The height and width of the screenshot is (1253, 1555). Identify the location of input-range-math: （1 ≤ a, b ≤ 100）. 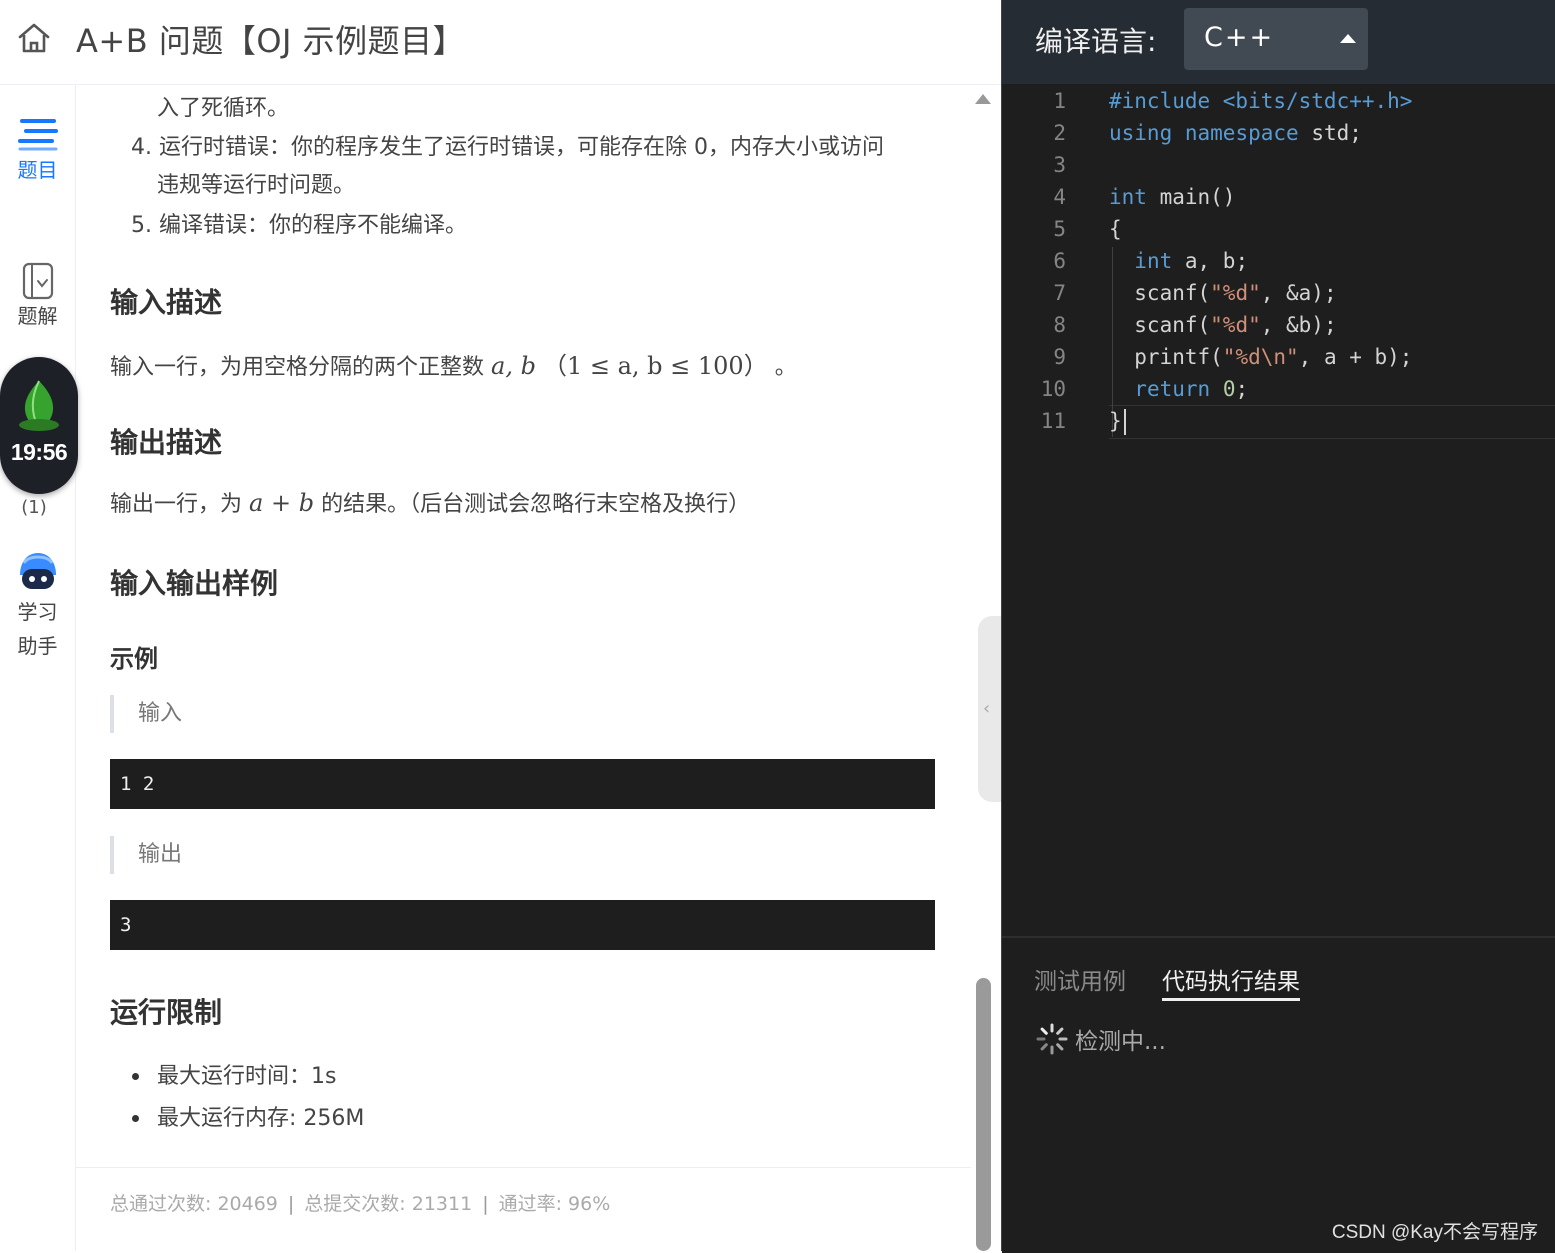
(655, 366).